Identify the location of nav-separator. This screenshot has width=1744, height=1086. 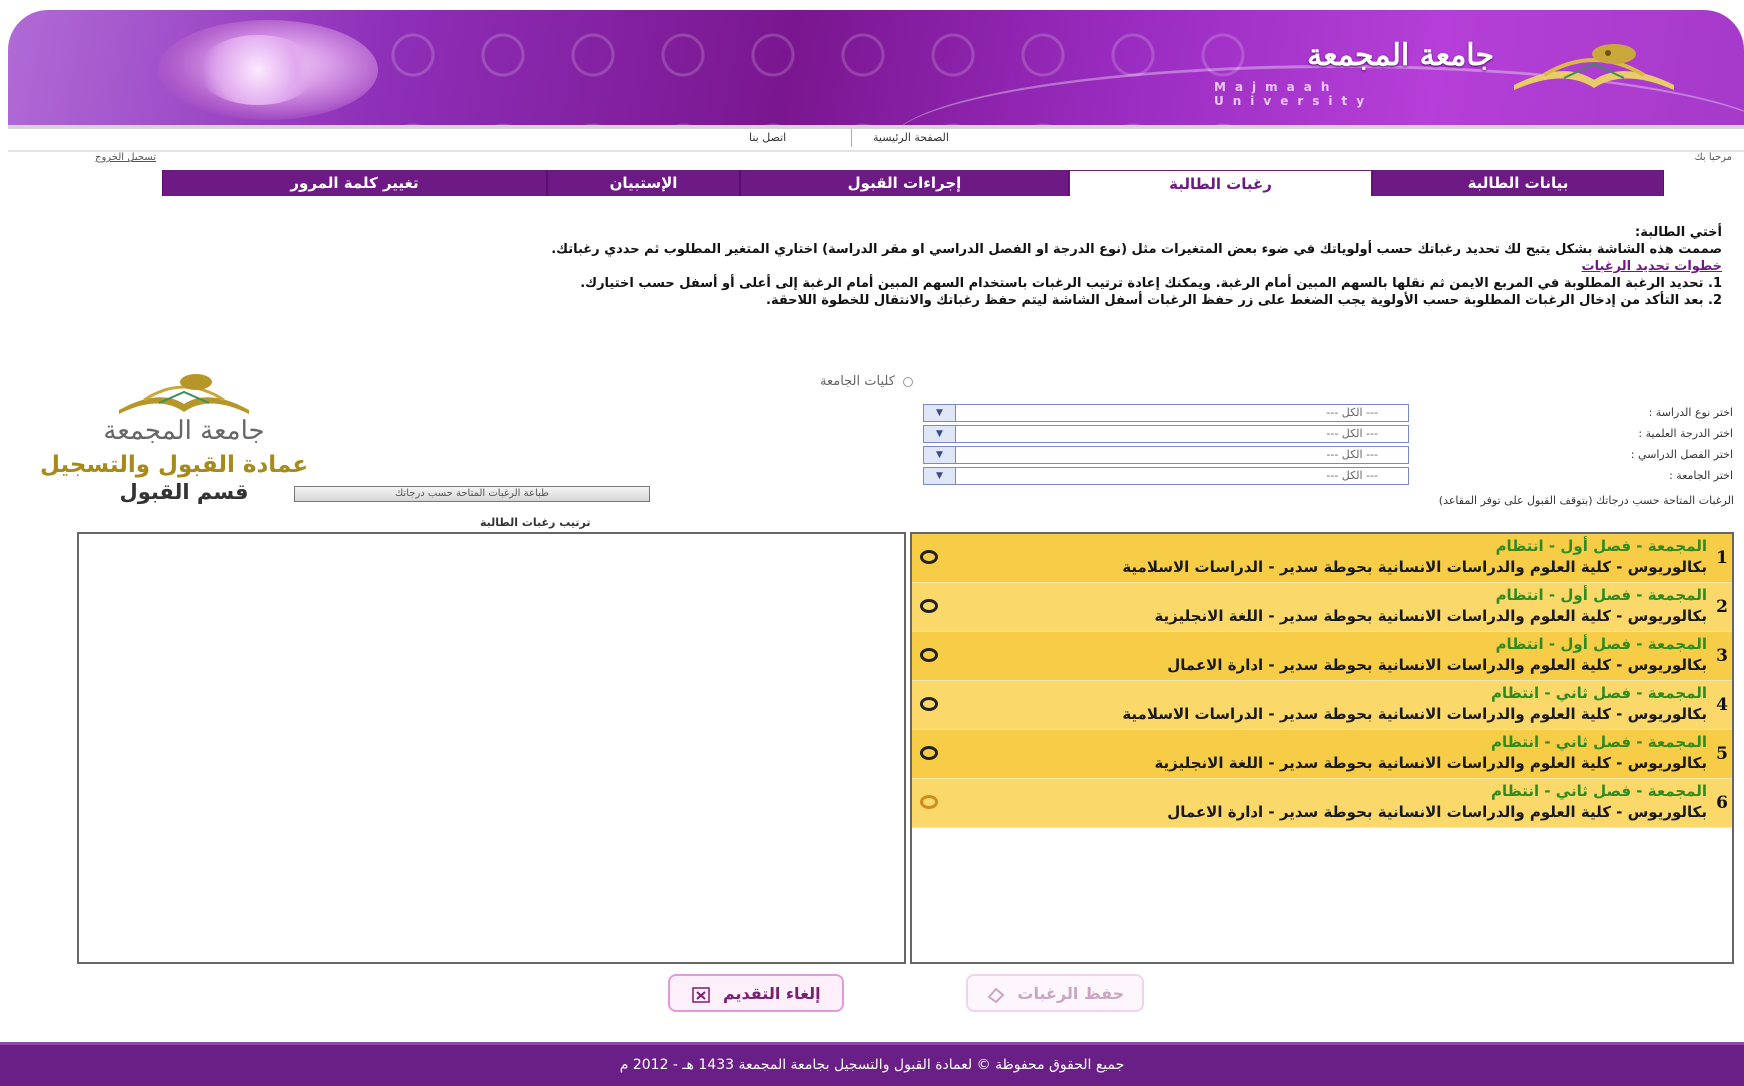
(851, 138).